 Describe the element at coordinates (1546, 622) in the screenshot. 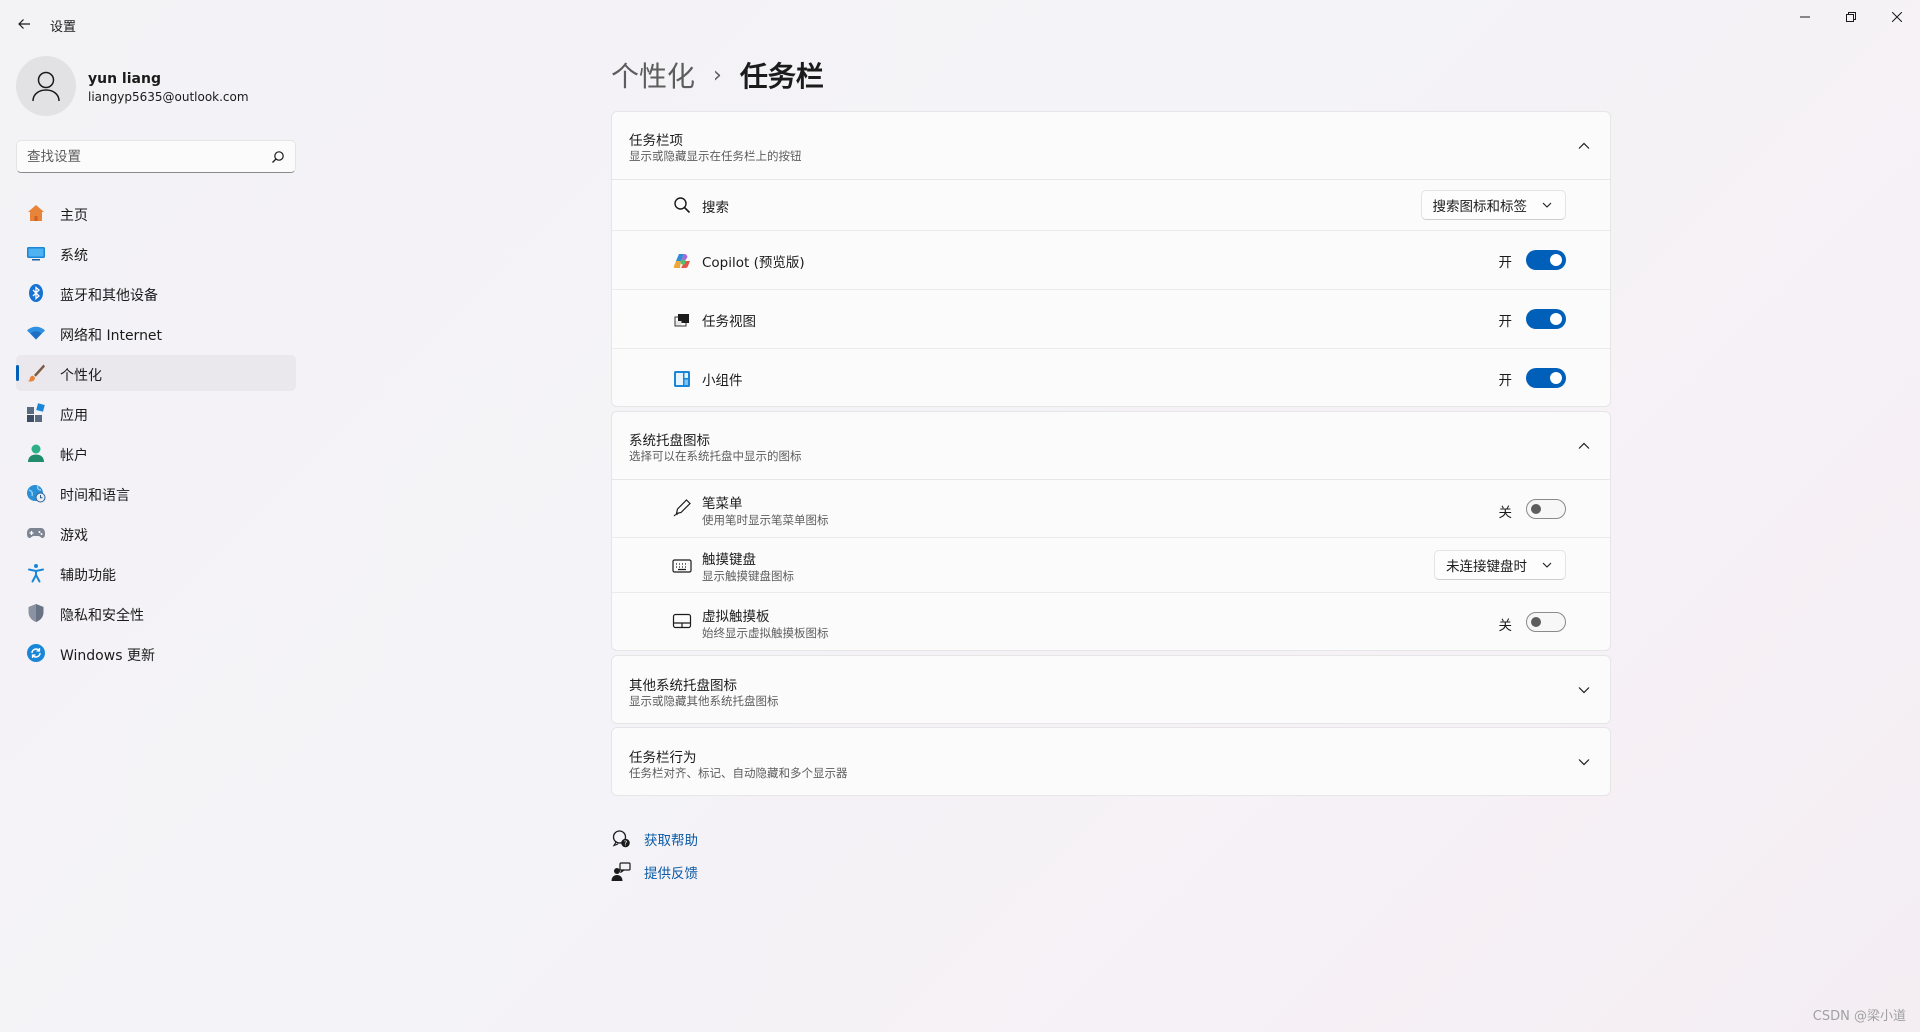

I see `virtual-touchpad-toggle` at that location.